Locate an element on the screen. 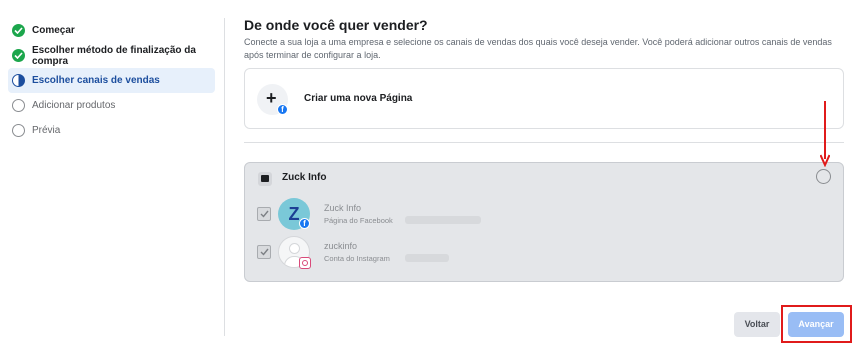 This screenshot has height=351, width=856. step-label: Prévia is located at coordinates (46, 130).